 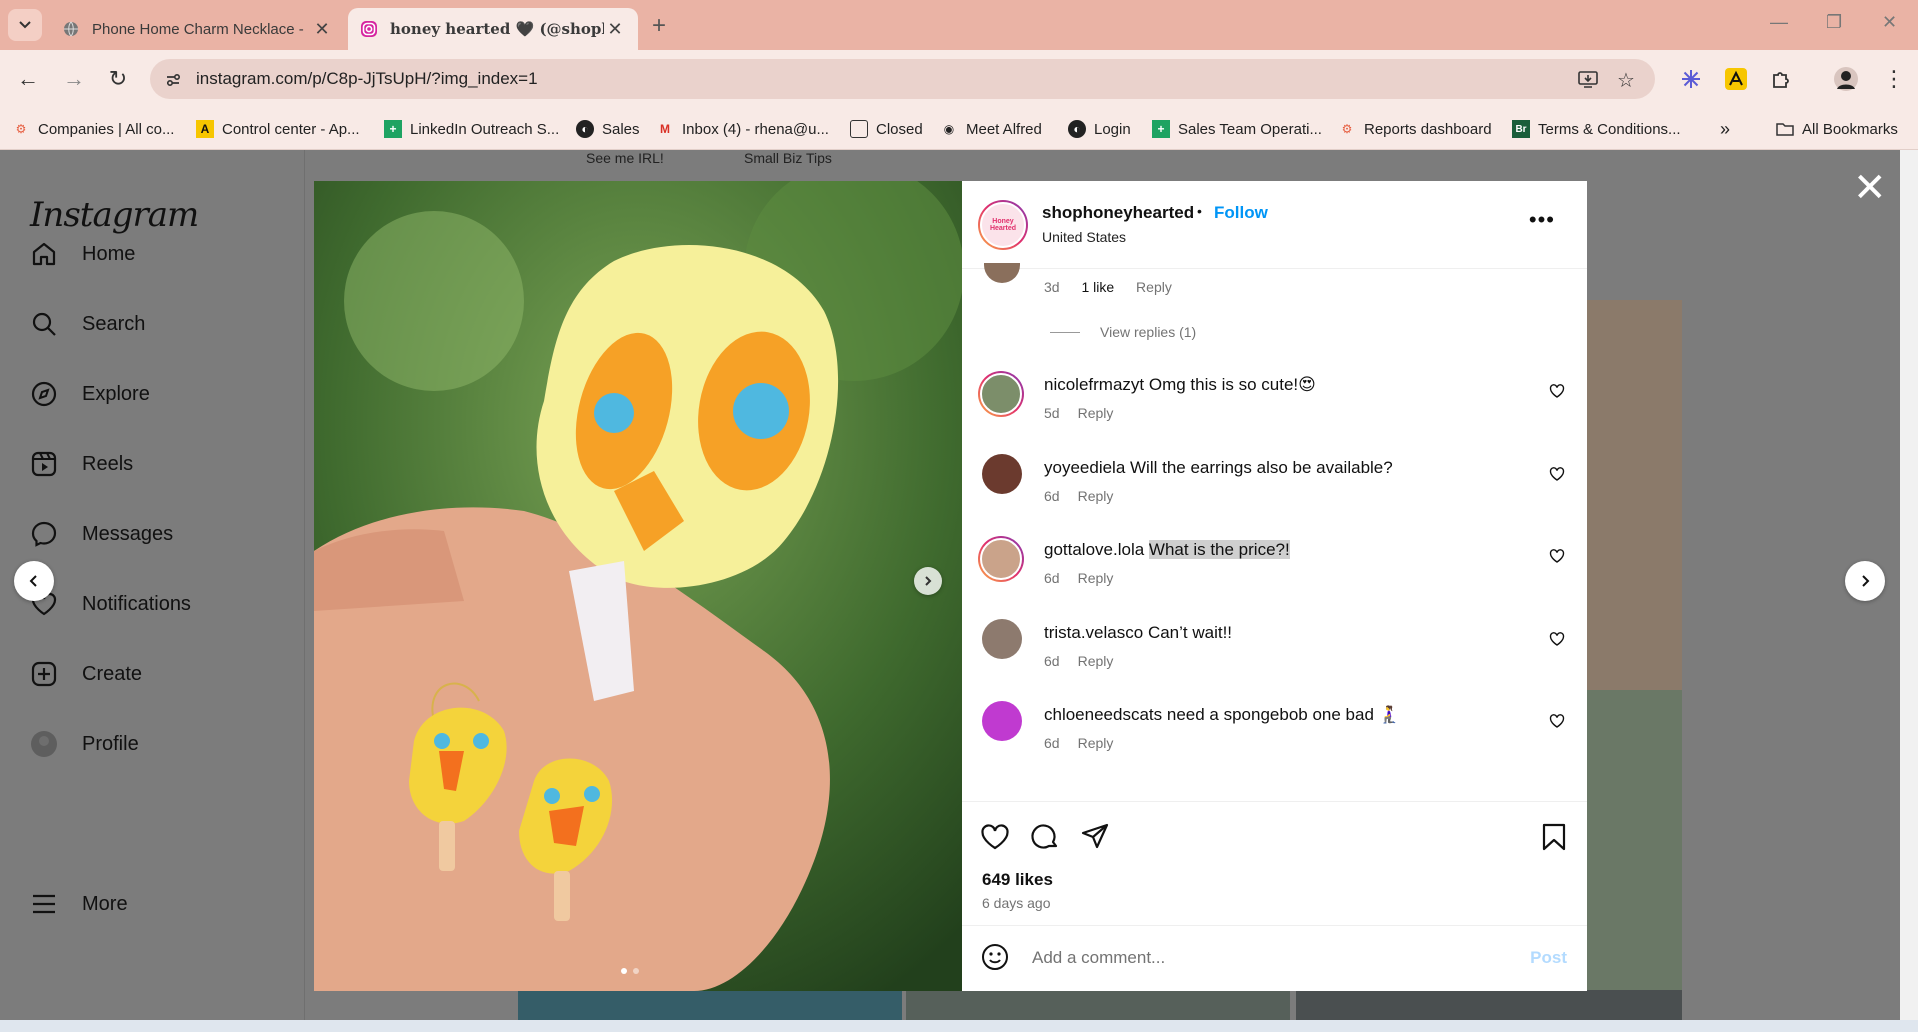 What do you see at coordinates (114, 215) in the screenshot?
I see `instagram-logo: Instagram` at bounding box center [114, 215].